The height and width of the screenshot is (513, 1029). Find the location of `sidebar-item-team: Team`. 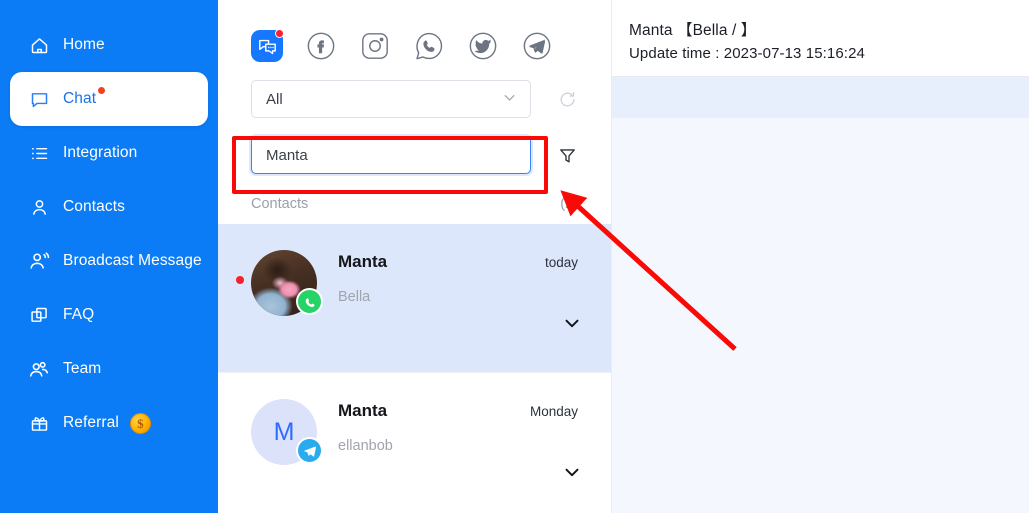

sidebar-item-team: Team is located at coordinates (109, 369).